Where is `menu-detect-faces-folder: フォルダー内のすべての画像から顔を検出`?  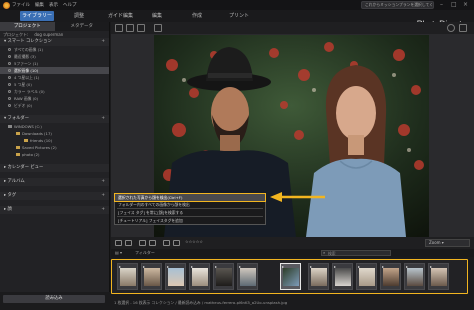 menu-detect-faces-folder: フォルダー内のすべての画像から顔を検出 is located at coordinates (190, 204).